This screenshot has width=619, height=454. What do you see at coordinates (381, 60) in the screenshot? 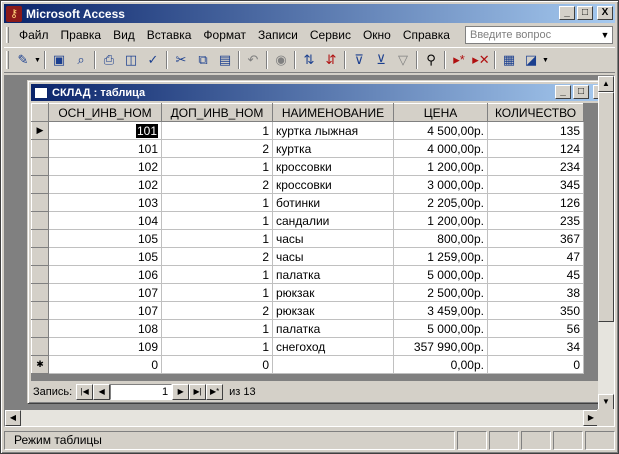
I see `filter-by-form-icon: ⊻` at bounding box center [381, 60].